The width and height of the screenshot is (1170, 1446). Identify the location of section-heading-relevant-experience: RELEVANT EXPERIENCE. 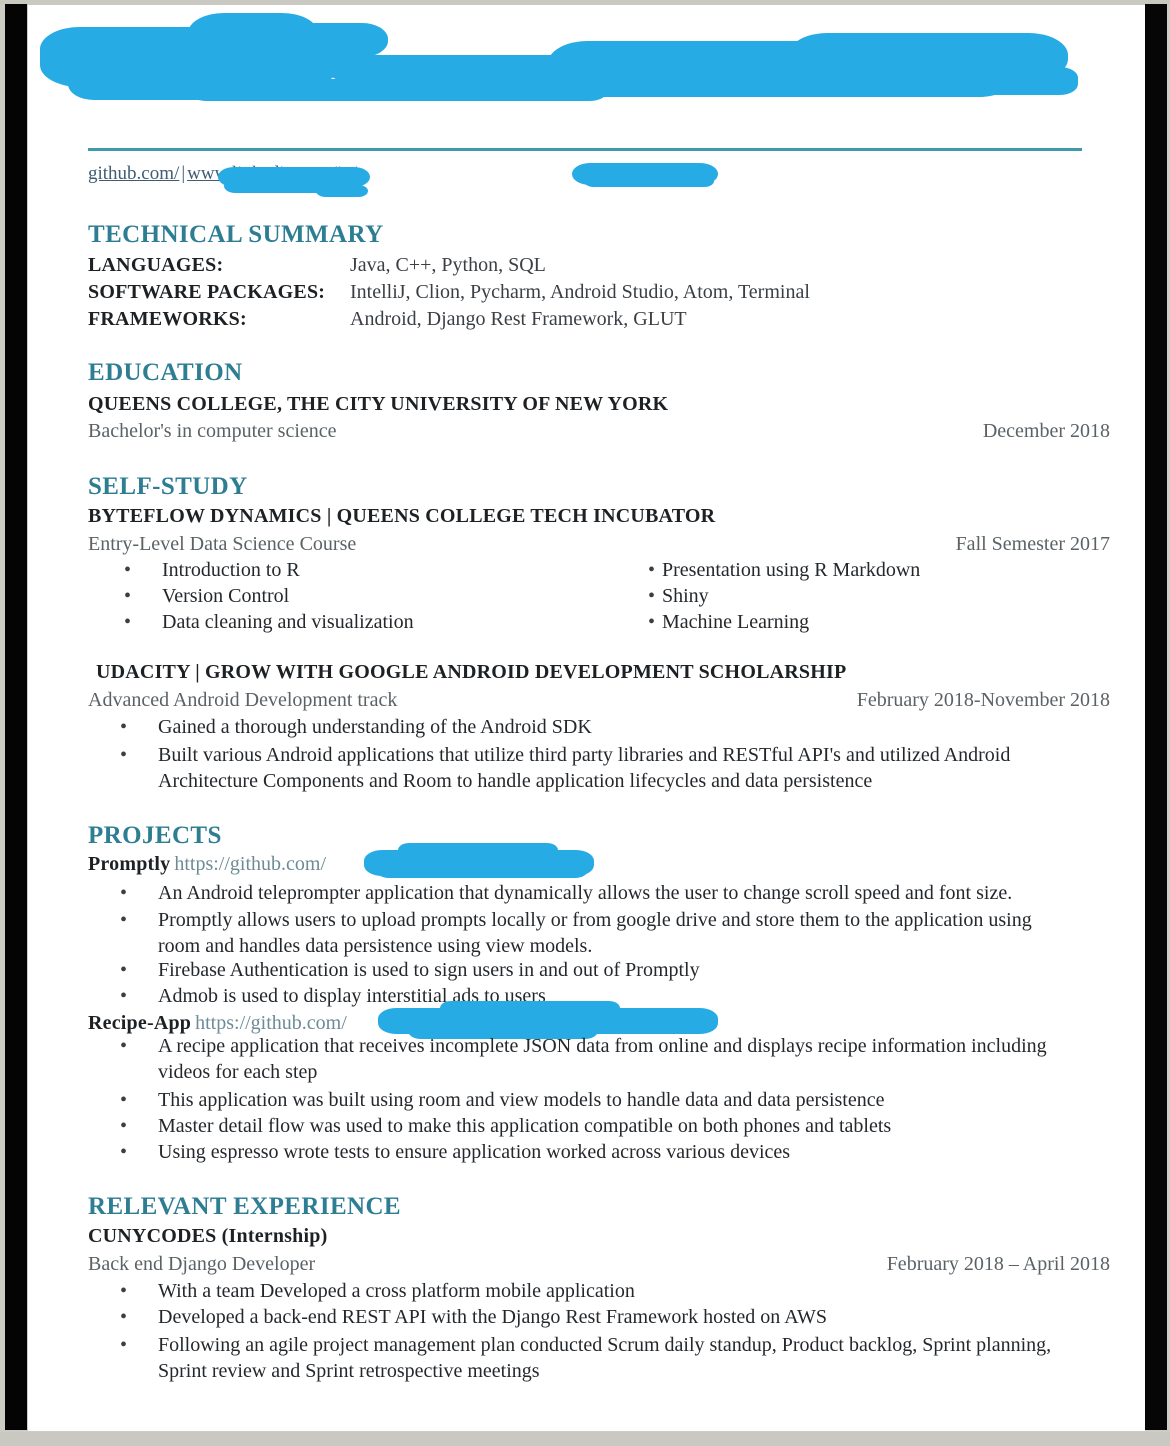
(245, 1206).